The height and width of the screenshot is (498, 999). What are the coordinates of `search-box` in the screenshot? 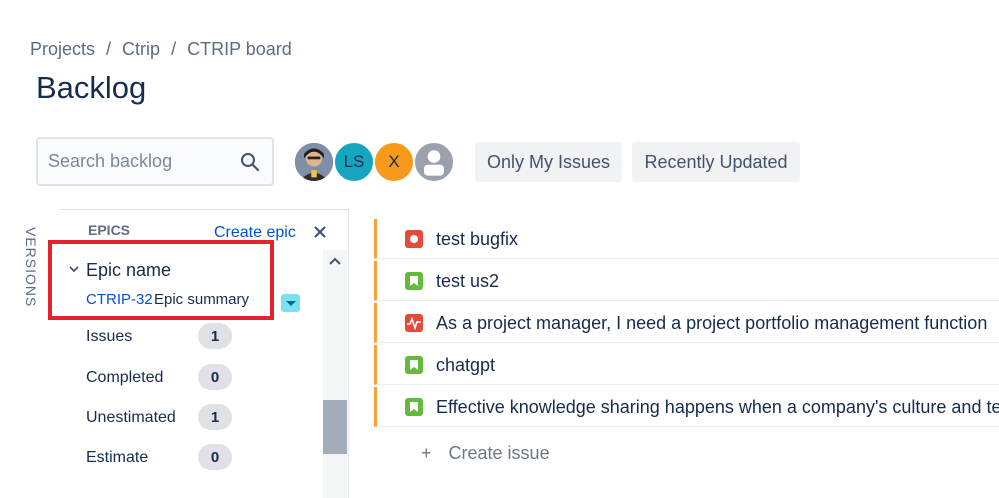 It's located at (155, 161).